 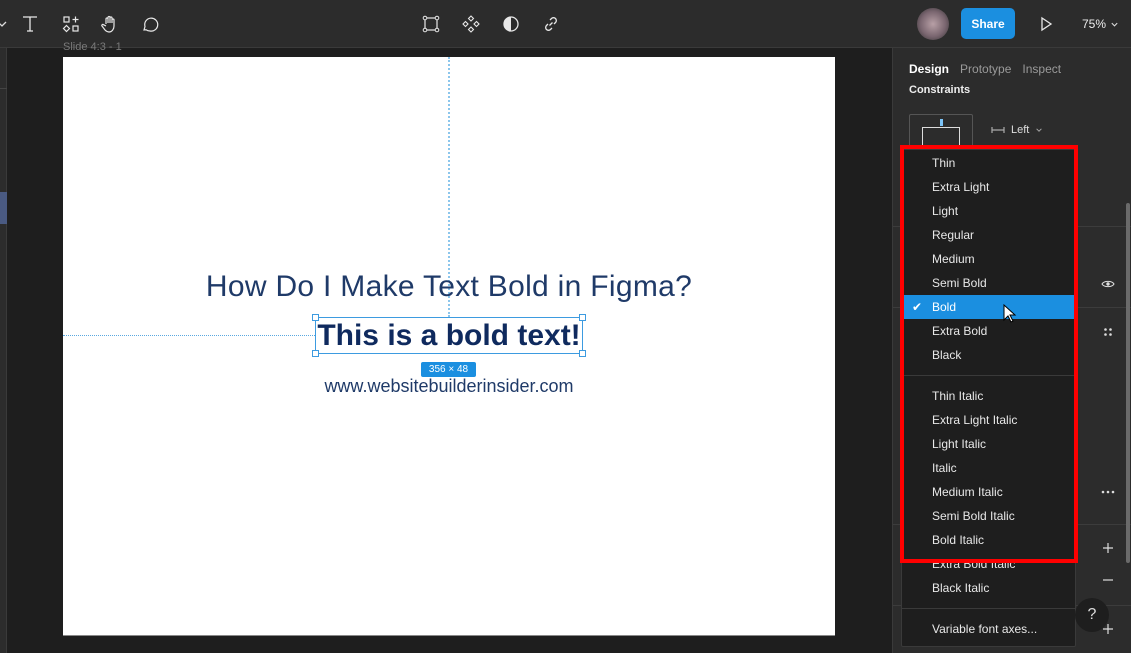 I want to click on menu-item-medium: Medium, so click(x=988, y=259).